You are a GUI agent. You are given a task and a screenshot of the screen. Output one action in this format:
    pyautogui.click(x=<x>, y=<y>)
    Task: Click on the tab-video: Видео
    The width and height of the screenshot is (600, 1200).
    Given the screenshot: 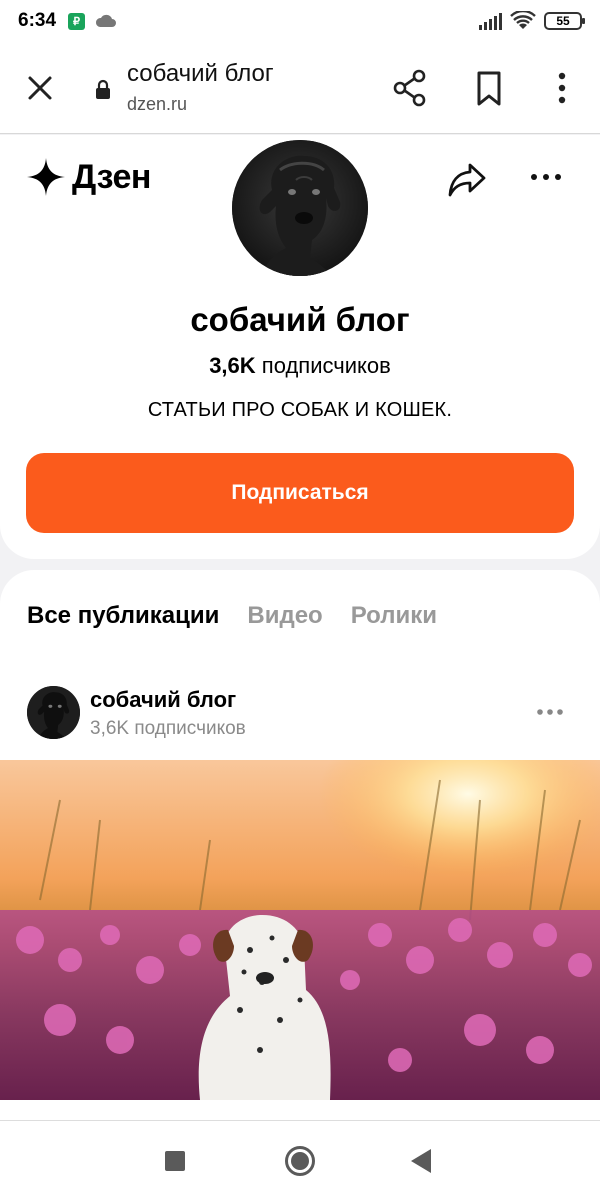 What is the action you would take?
    pyautogui.click(x=284, y=616)
    